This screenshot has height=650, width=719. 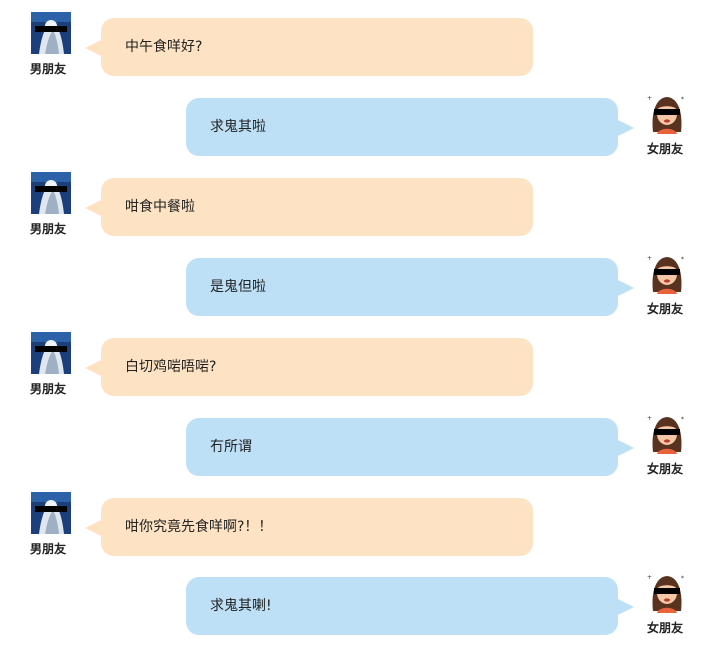 I want to click on message-row-girlfriend: 求鬼其喇! + * 女朋友, so click(x=359, y=609).